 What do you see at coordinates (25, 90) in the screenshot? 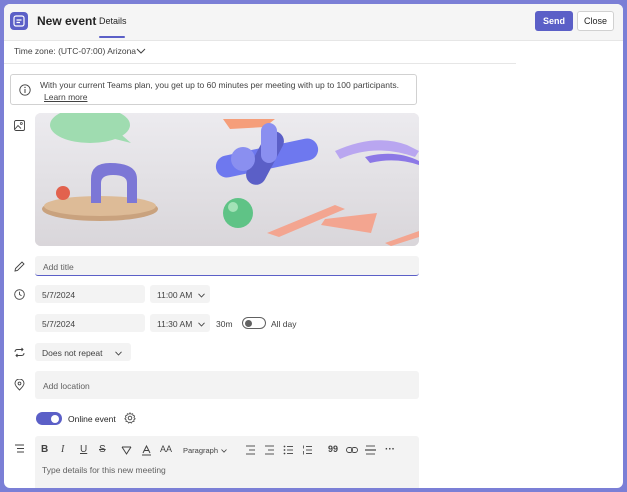
I see `info-icon` at bounding box center [25, 90].